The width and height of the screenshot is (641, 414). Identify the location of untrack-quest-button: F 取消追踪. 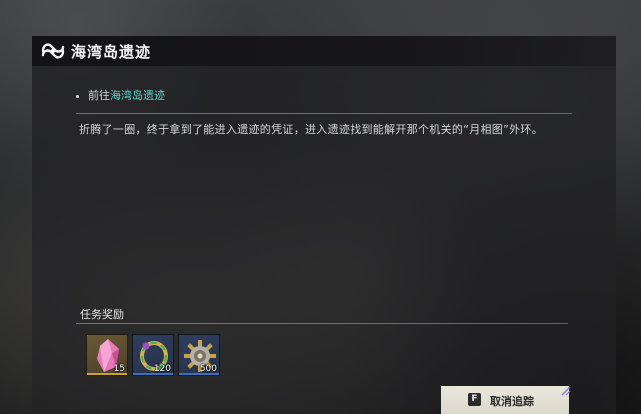
(505, 400).